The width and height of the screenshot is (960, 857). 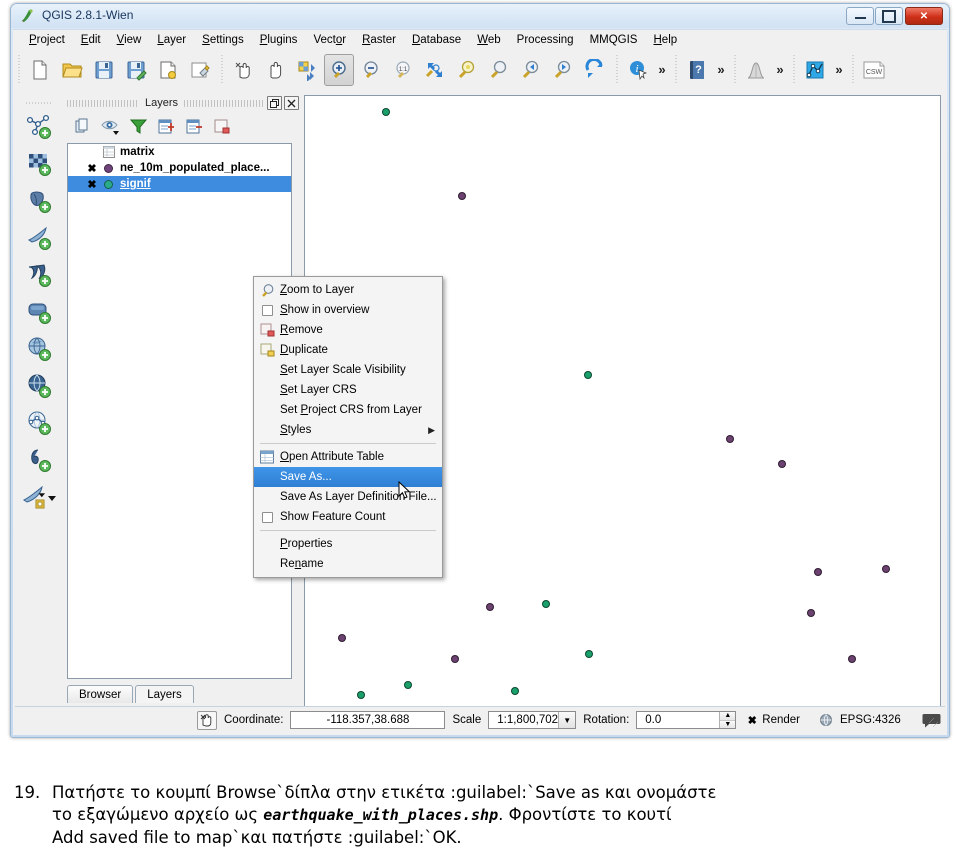 What do you see at coordinates (39, 311) in the screenshot?
I see `add-oracle-layer-icon` at bounding box center [39, 311].